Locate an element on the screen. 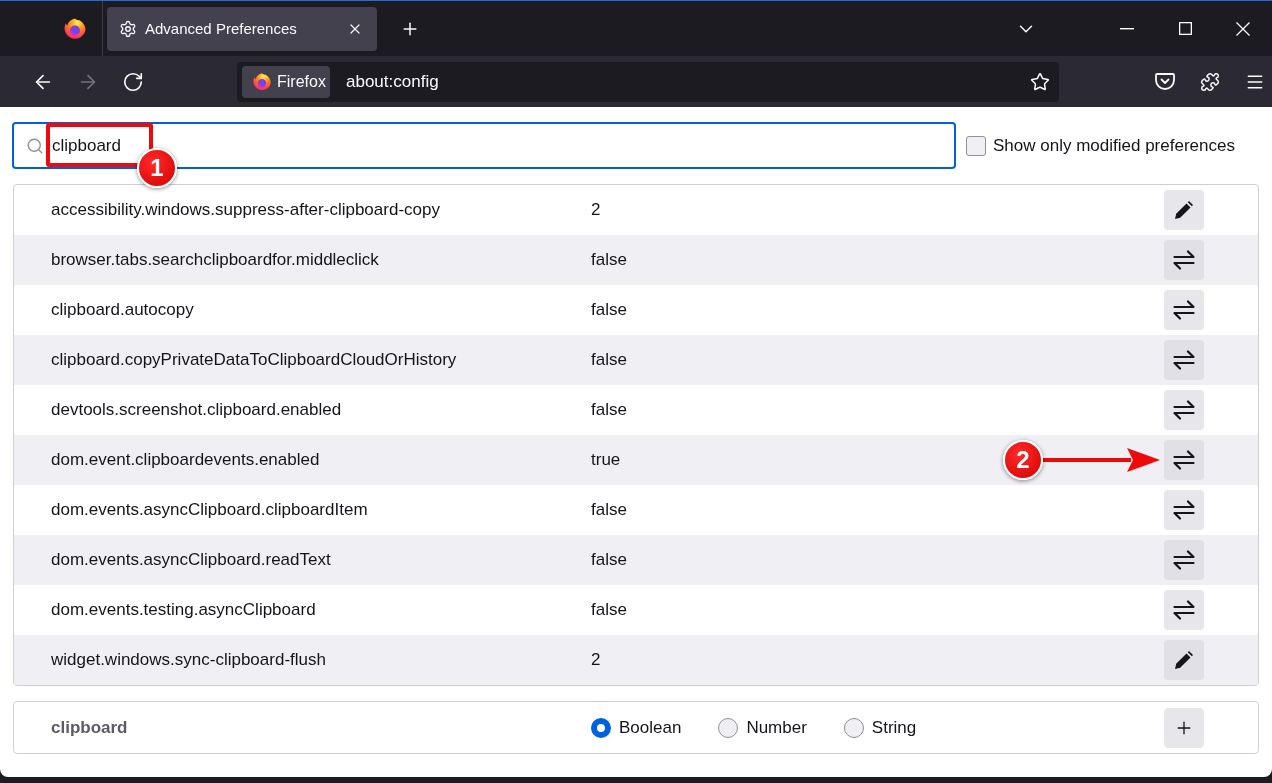 The height and width of the screenshot is (783, 1272). annotation-badge: 2 is located at coordinates (1023, 460).